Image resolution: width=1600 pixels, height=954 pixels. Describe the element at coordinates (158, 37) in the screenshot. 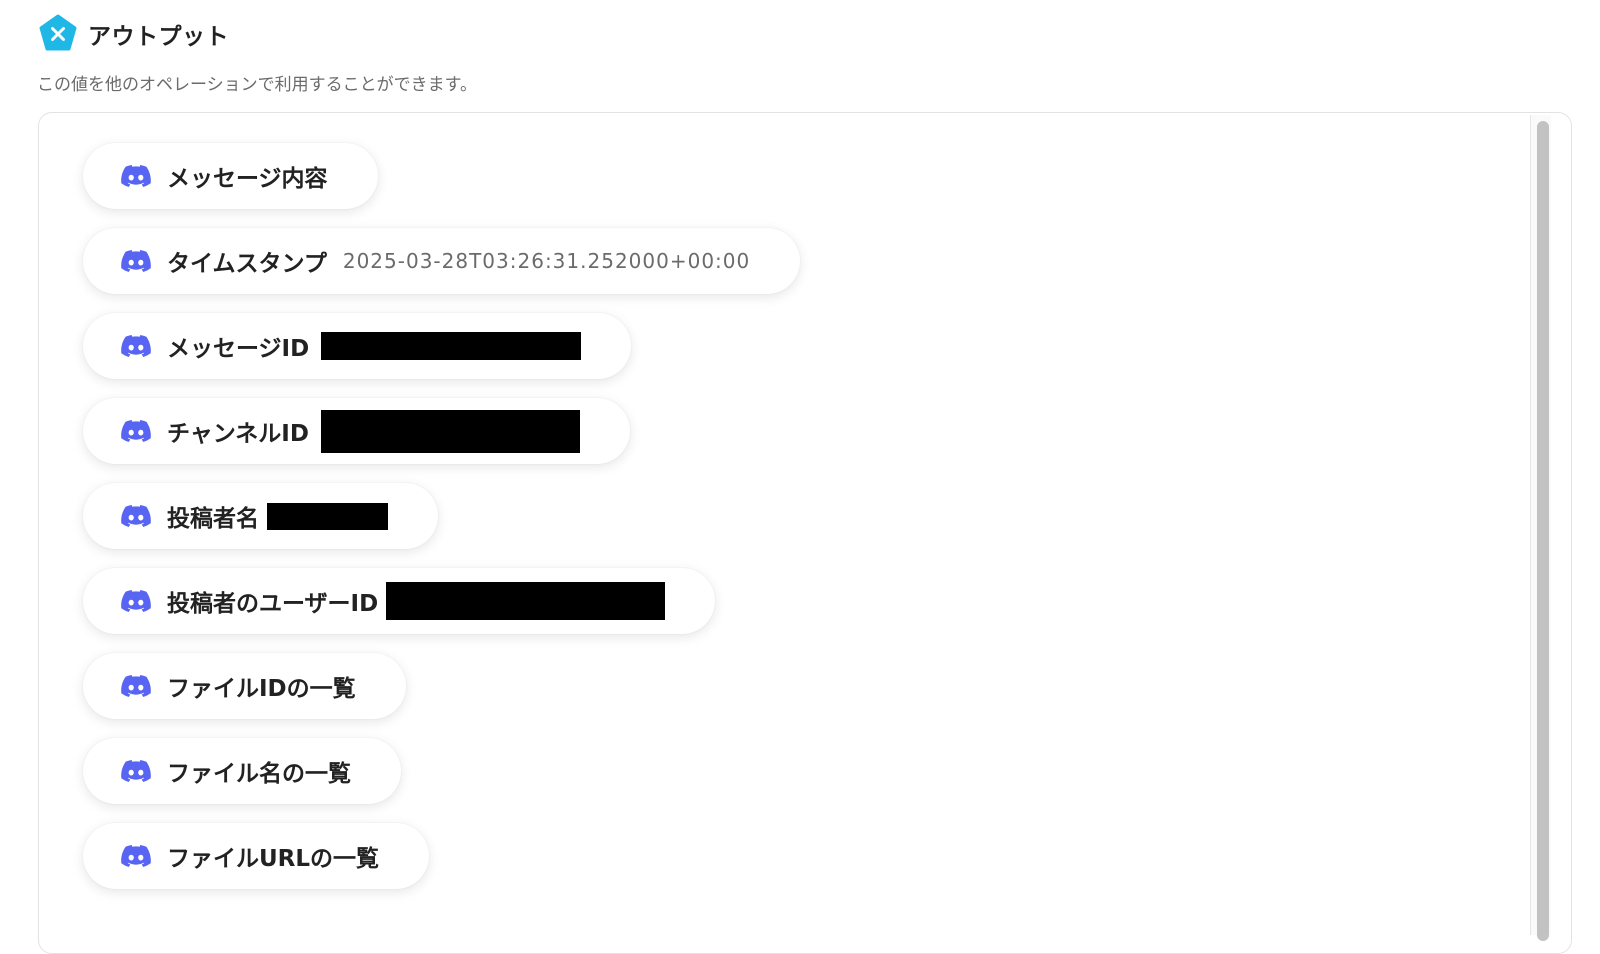

I see `page-title: アウトプット` at that location.